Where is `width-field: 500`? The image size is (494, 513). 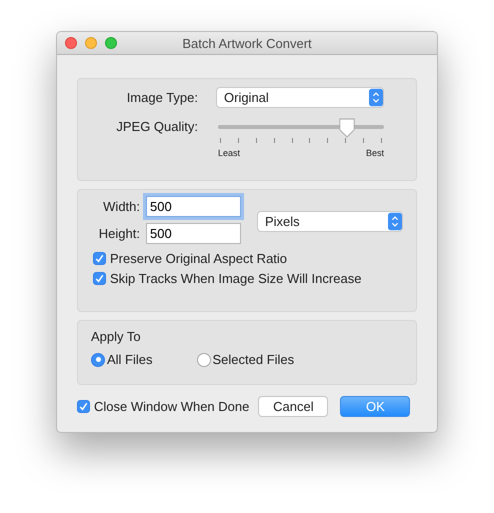 width-field: 500 is located at coordinates (193, 206).